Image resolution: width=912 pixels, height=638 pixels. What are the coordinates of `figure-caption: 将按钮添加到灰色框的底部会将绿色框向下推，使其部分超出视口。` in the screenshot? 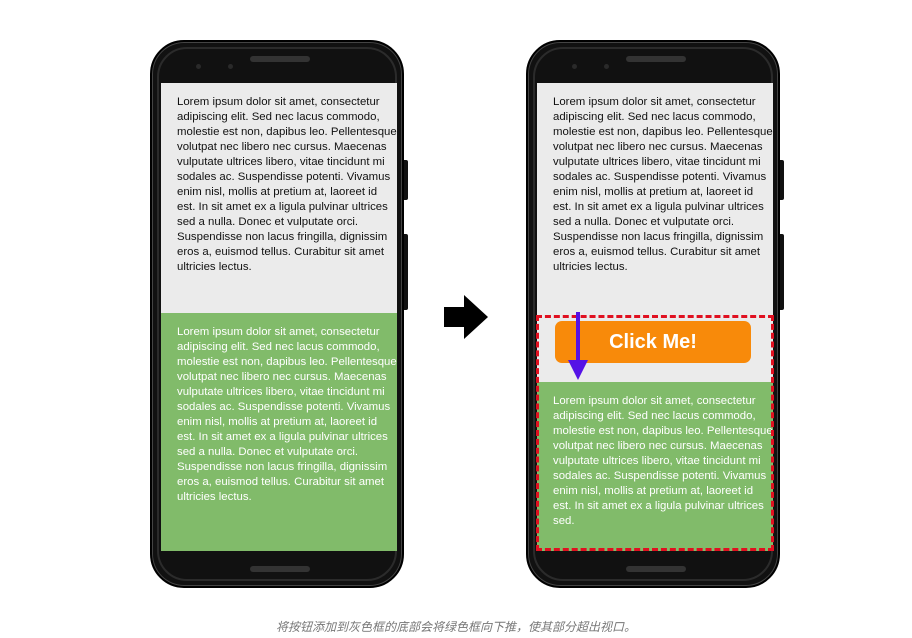 It's located at (455, 627).